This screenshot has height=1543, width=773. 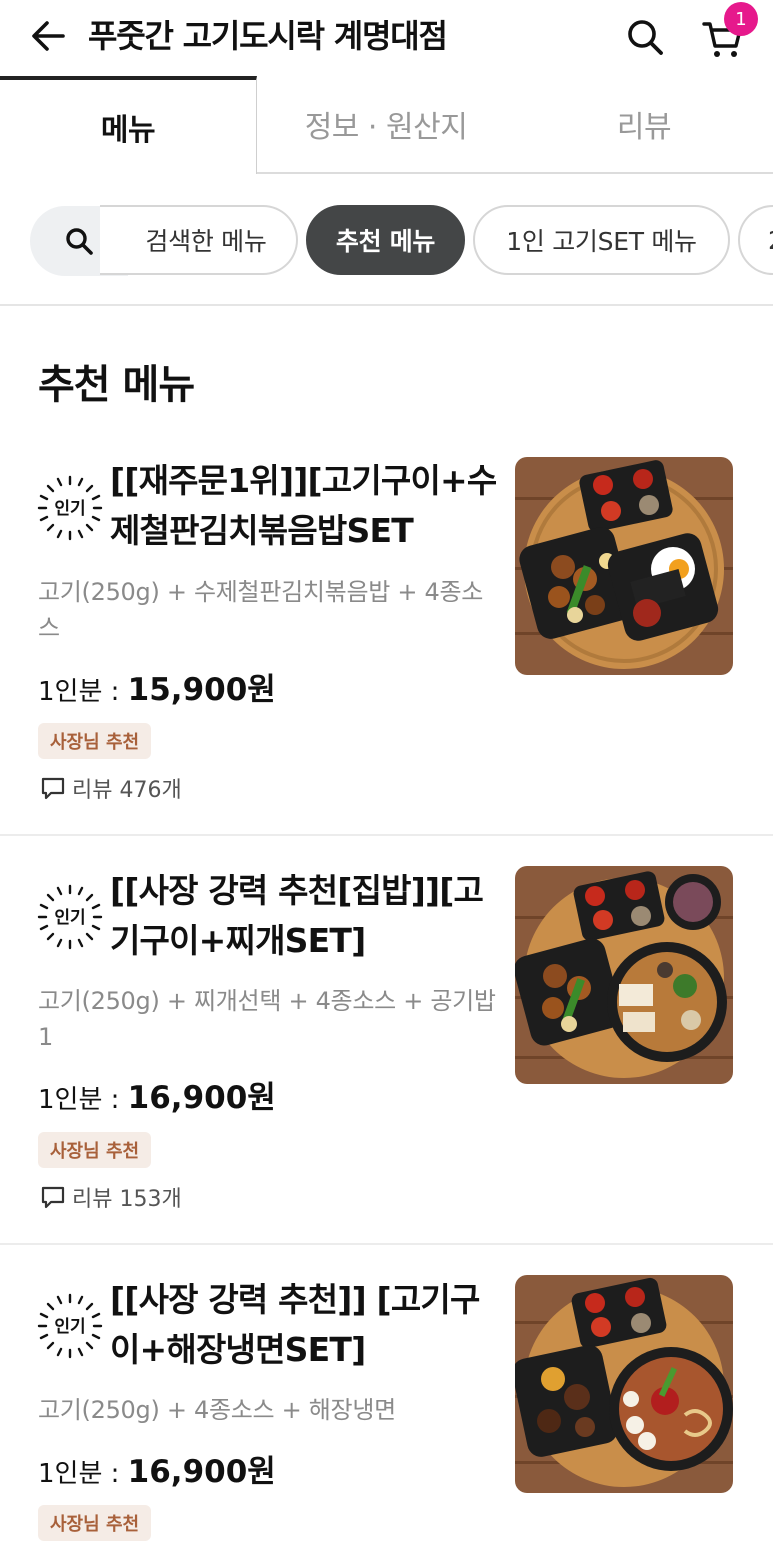 What do you see at coordinates (127, 790) in the screenshot?
I see `review-count-text: 리뷰 476개` at bounding box center [127, 790].